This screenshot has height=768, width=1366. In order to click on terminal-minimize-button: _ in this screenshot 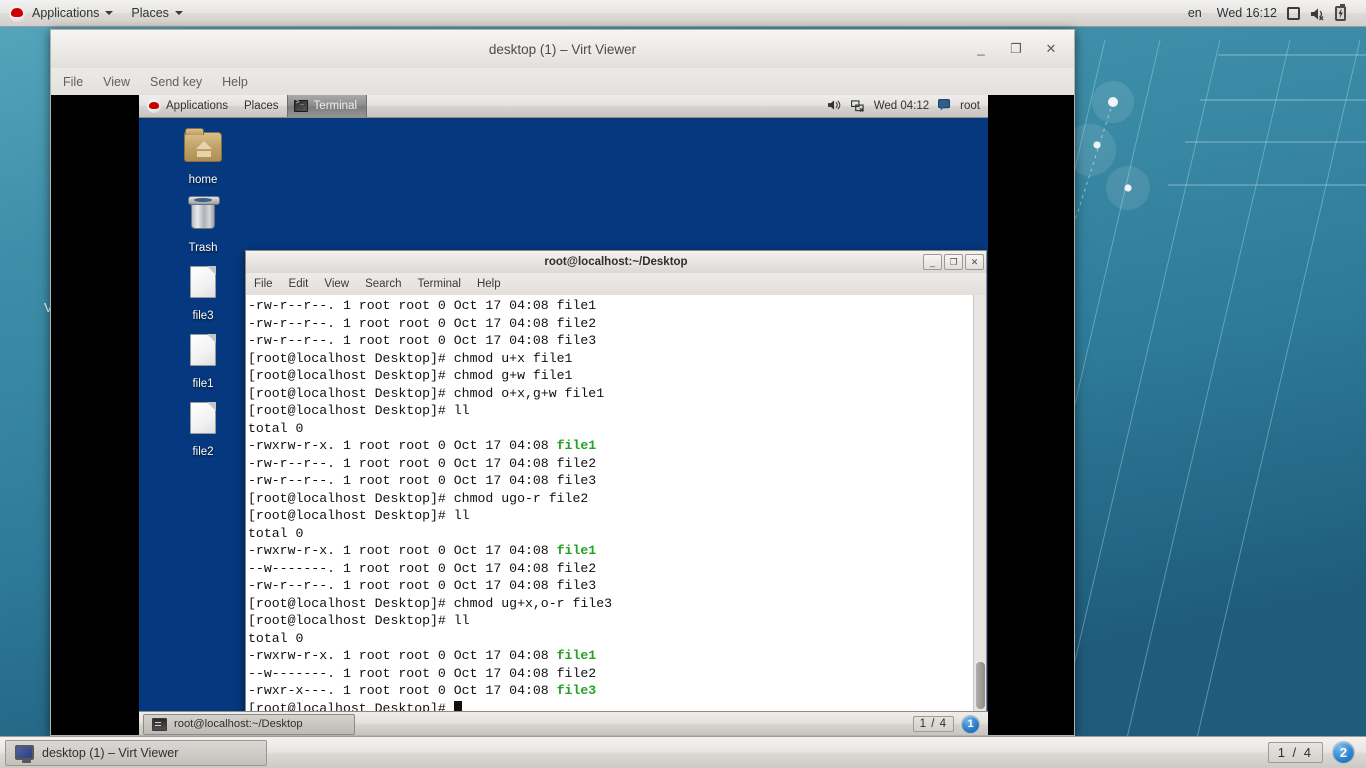, I will do `click(932, 262)`.